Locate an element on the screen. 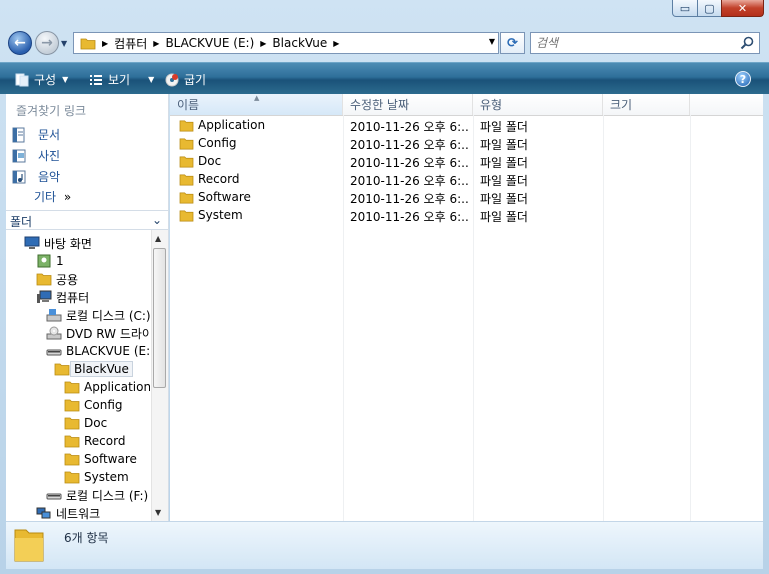  tree-item-network: 네트워크 is located at coordinates (68, 512).